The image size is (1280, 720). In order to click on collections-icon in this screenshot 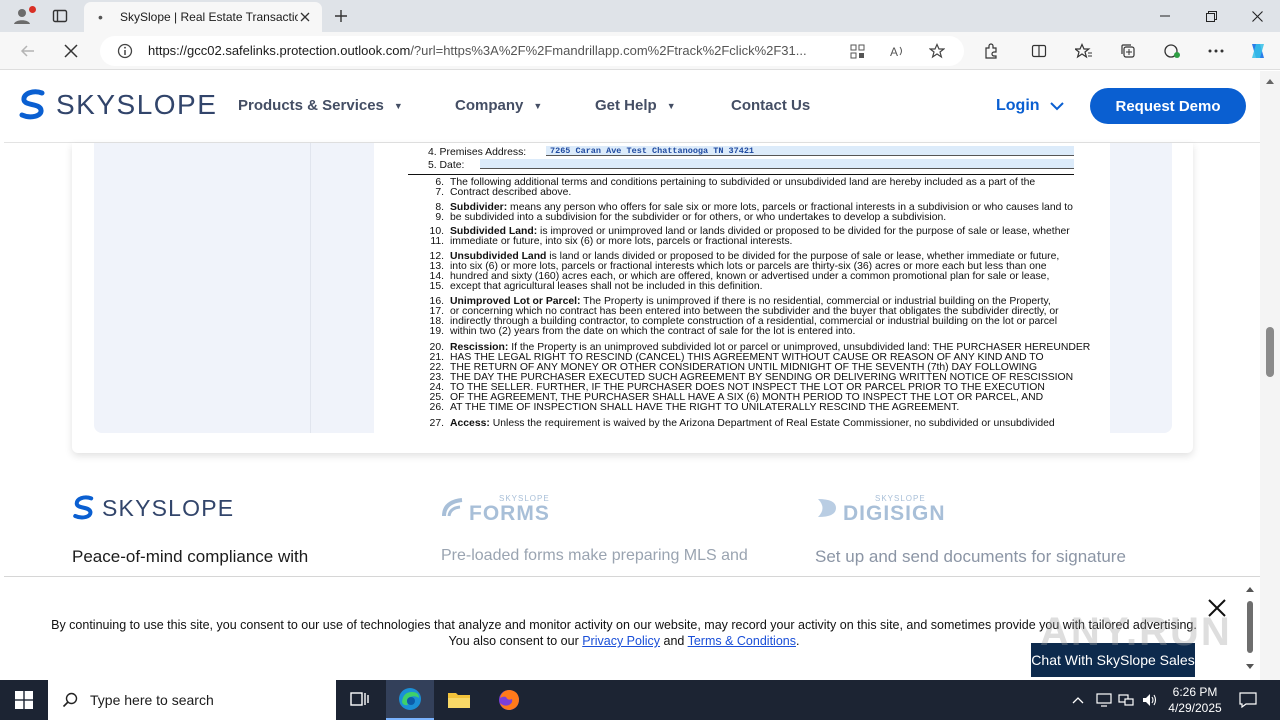, I will do `click(1128, 51)`.